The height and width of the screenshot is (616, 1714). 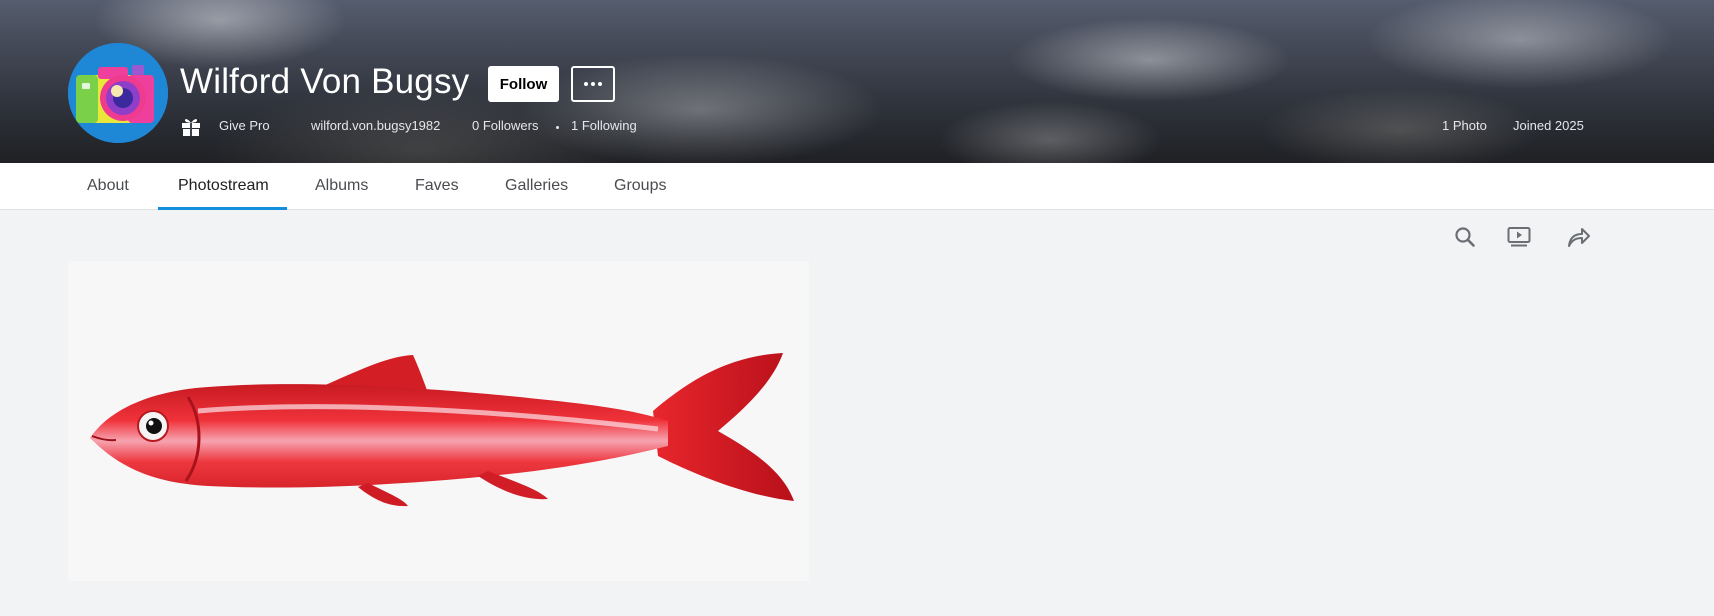 I want to click on tab-albums: Albums, so click(x=341, y=186).